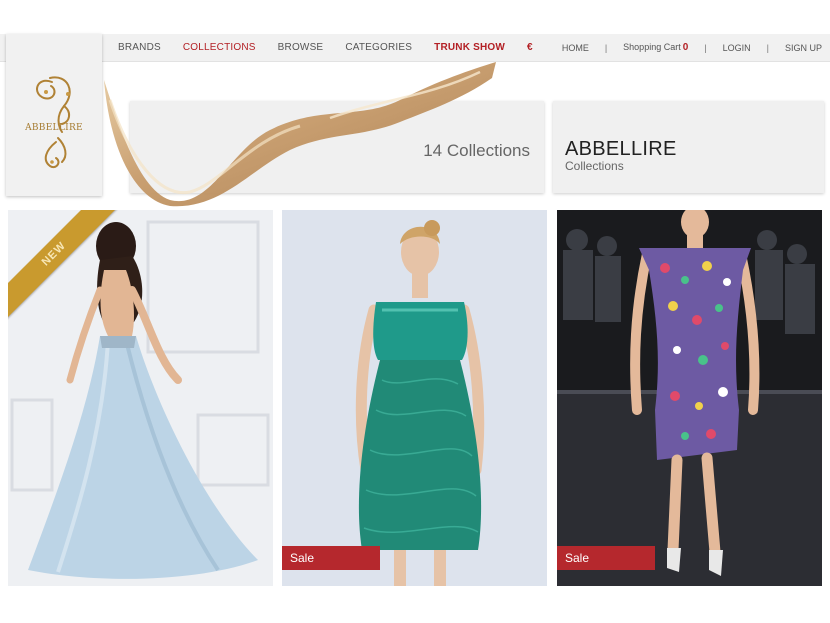  I want to click on nav-browse: BROWSE, so click(301, 47).